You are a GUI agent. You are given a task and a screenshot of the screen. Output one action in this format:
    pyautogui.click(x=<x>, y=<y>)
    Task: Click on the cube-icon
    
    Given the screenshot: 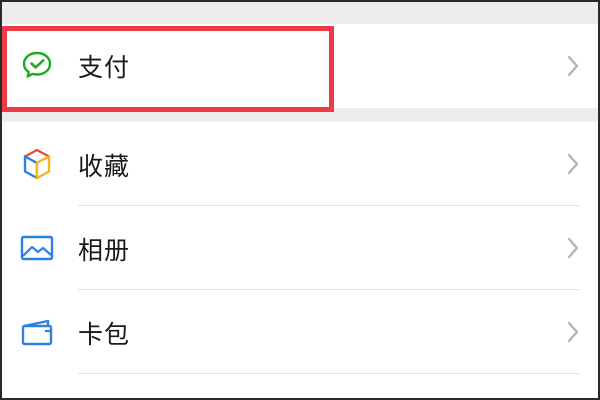 What is the action you would take?
    pyautogui.click(x=37, y=164)
    